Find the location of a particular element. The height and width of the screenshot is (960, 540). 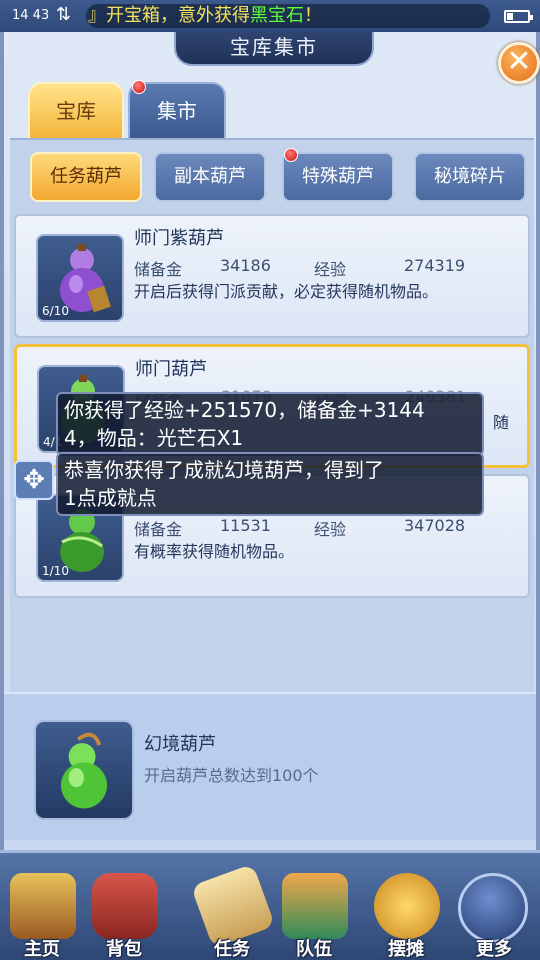

nav-label: 主页 is located at coordinates (42, 949).